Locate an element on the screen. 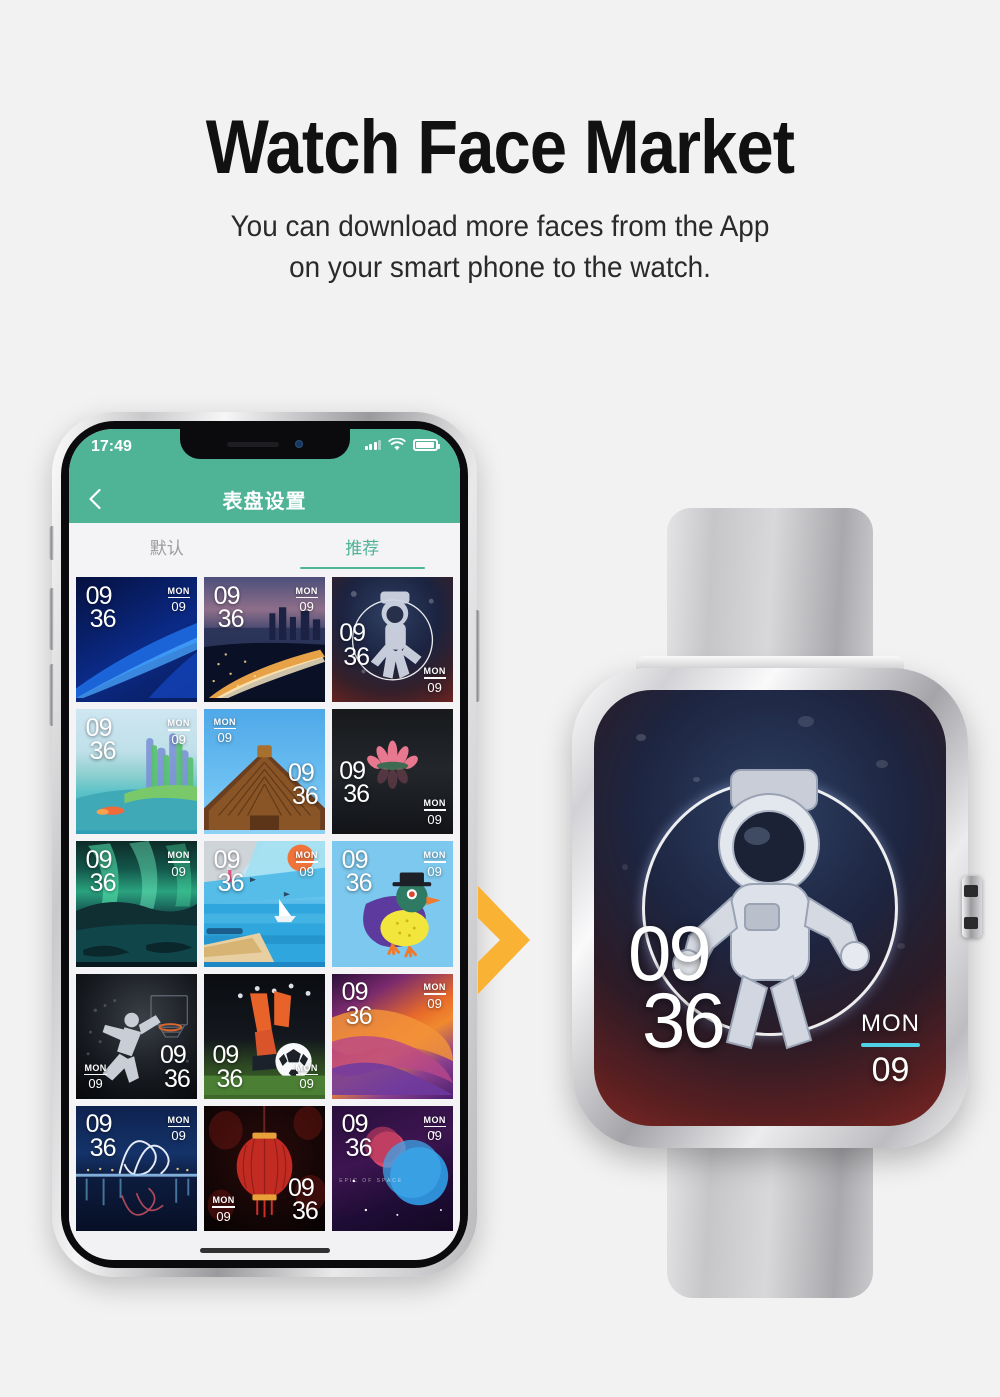 The image size is (1000, 1397). page-subtitle-line-2: on your smart phone to the watch. is located at coordinates (500, 267).